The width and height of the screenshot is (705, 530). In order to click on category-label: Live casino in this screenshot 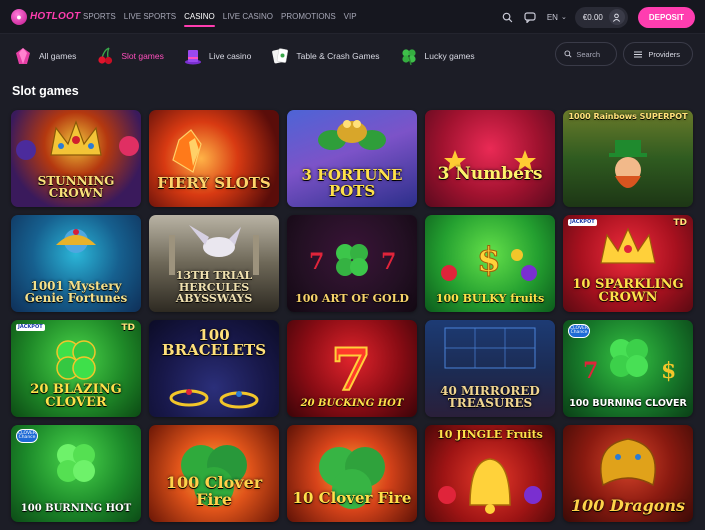, I will do `click(230, 56)`.